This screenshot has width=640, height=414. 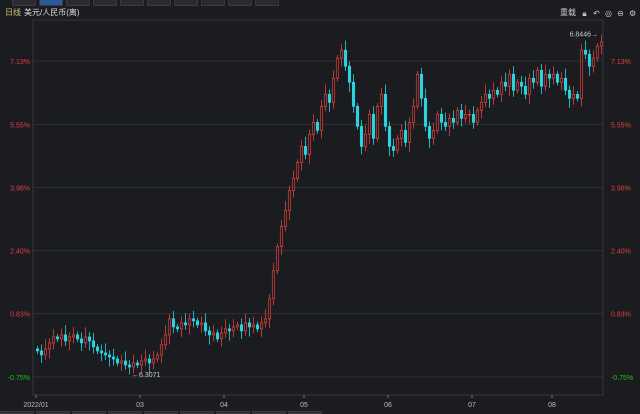 I want to click on y-tick-label-right: 0.83%, so click(x=621, y=315).